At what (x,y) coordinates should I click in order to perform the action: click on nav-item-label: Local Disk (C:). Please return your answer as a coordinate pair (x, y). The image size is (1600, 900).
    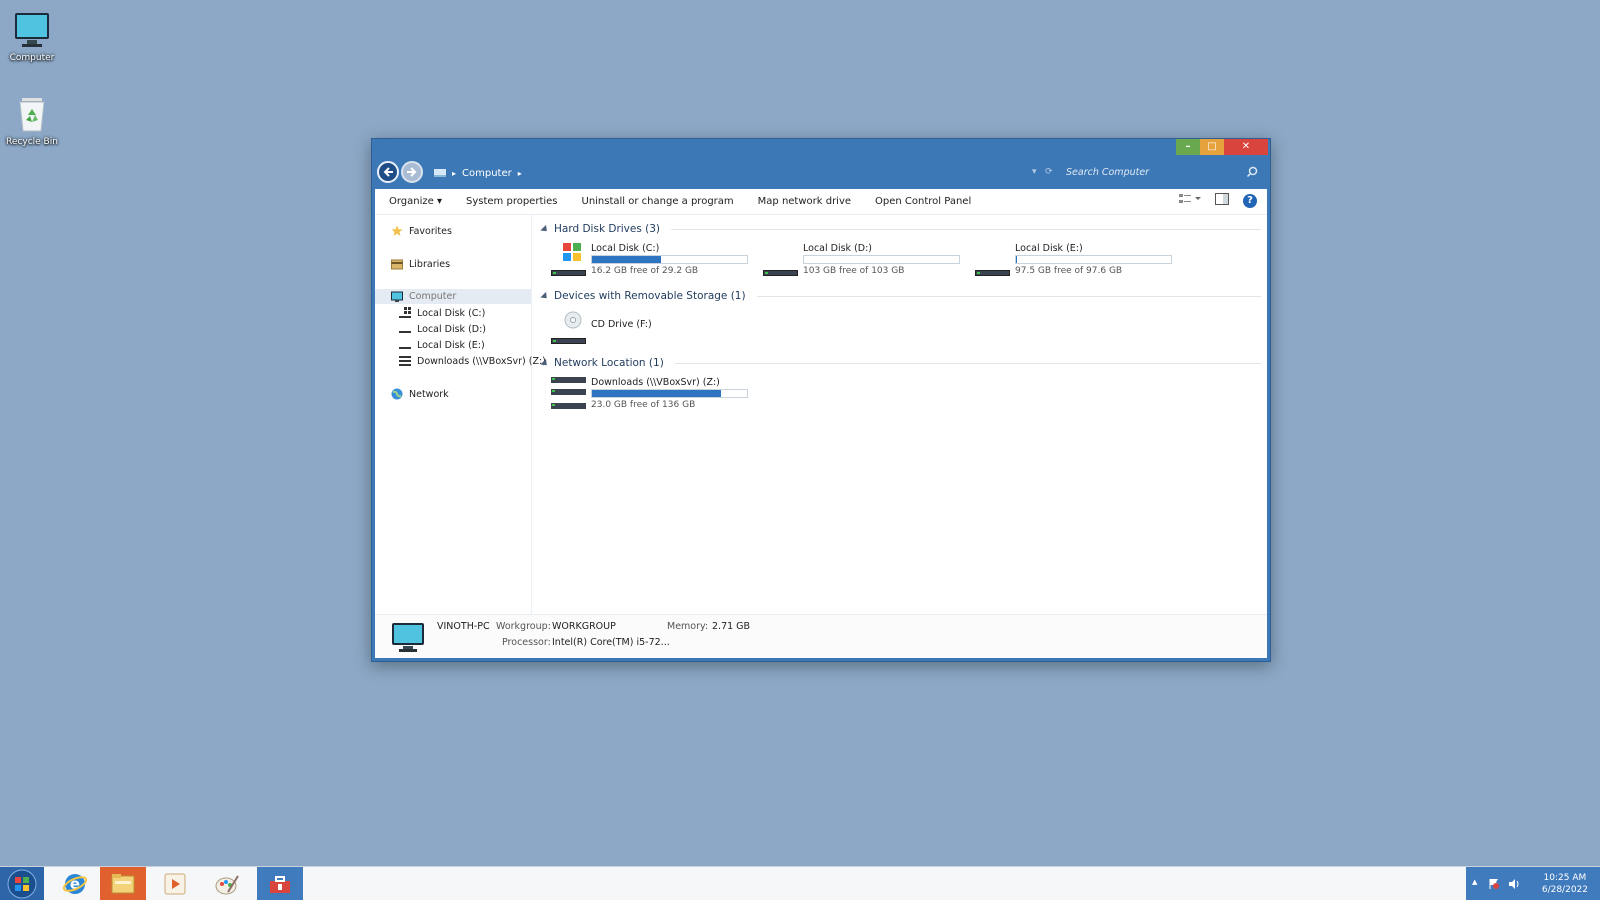
    Looking at the image, I should click on (451, 313).